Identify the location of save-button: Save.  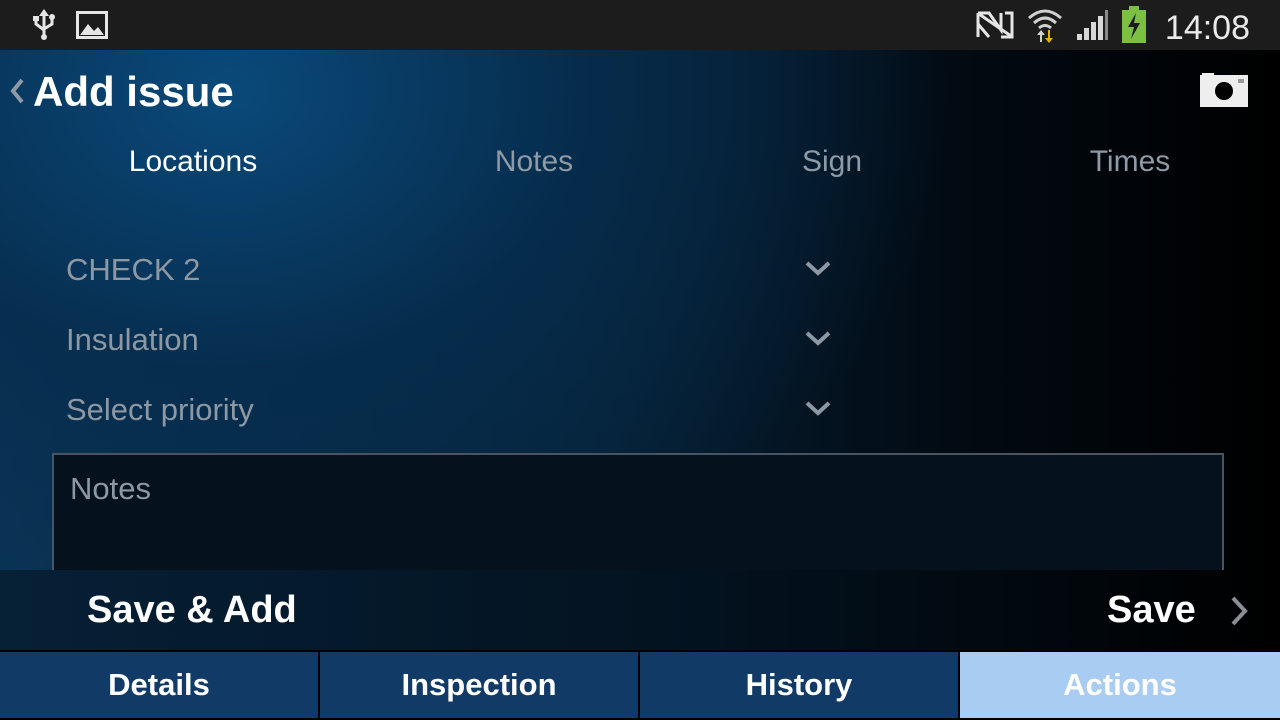
(1151, 610).